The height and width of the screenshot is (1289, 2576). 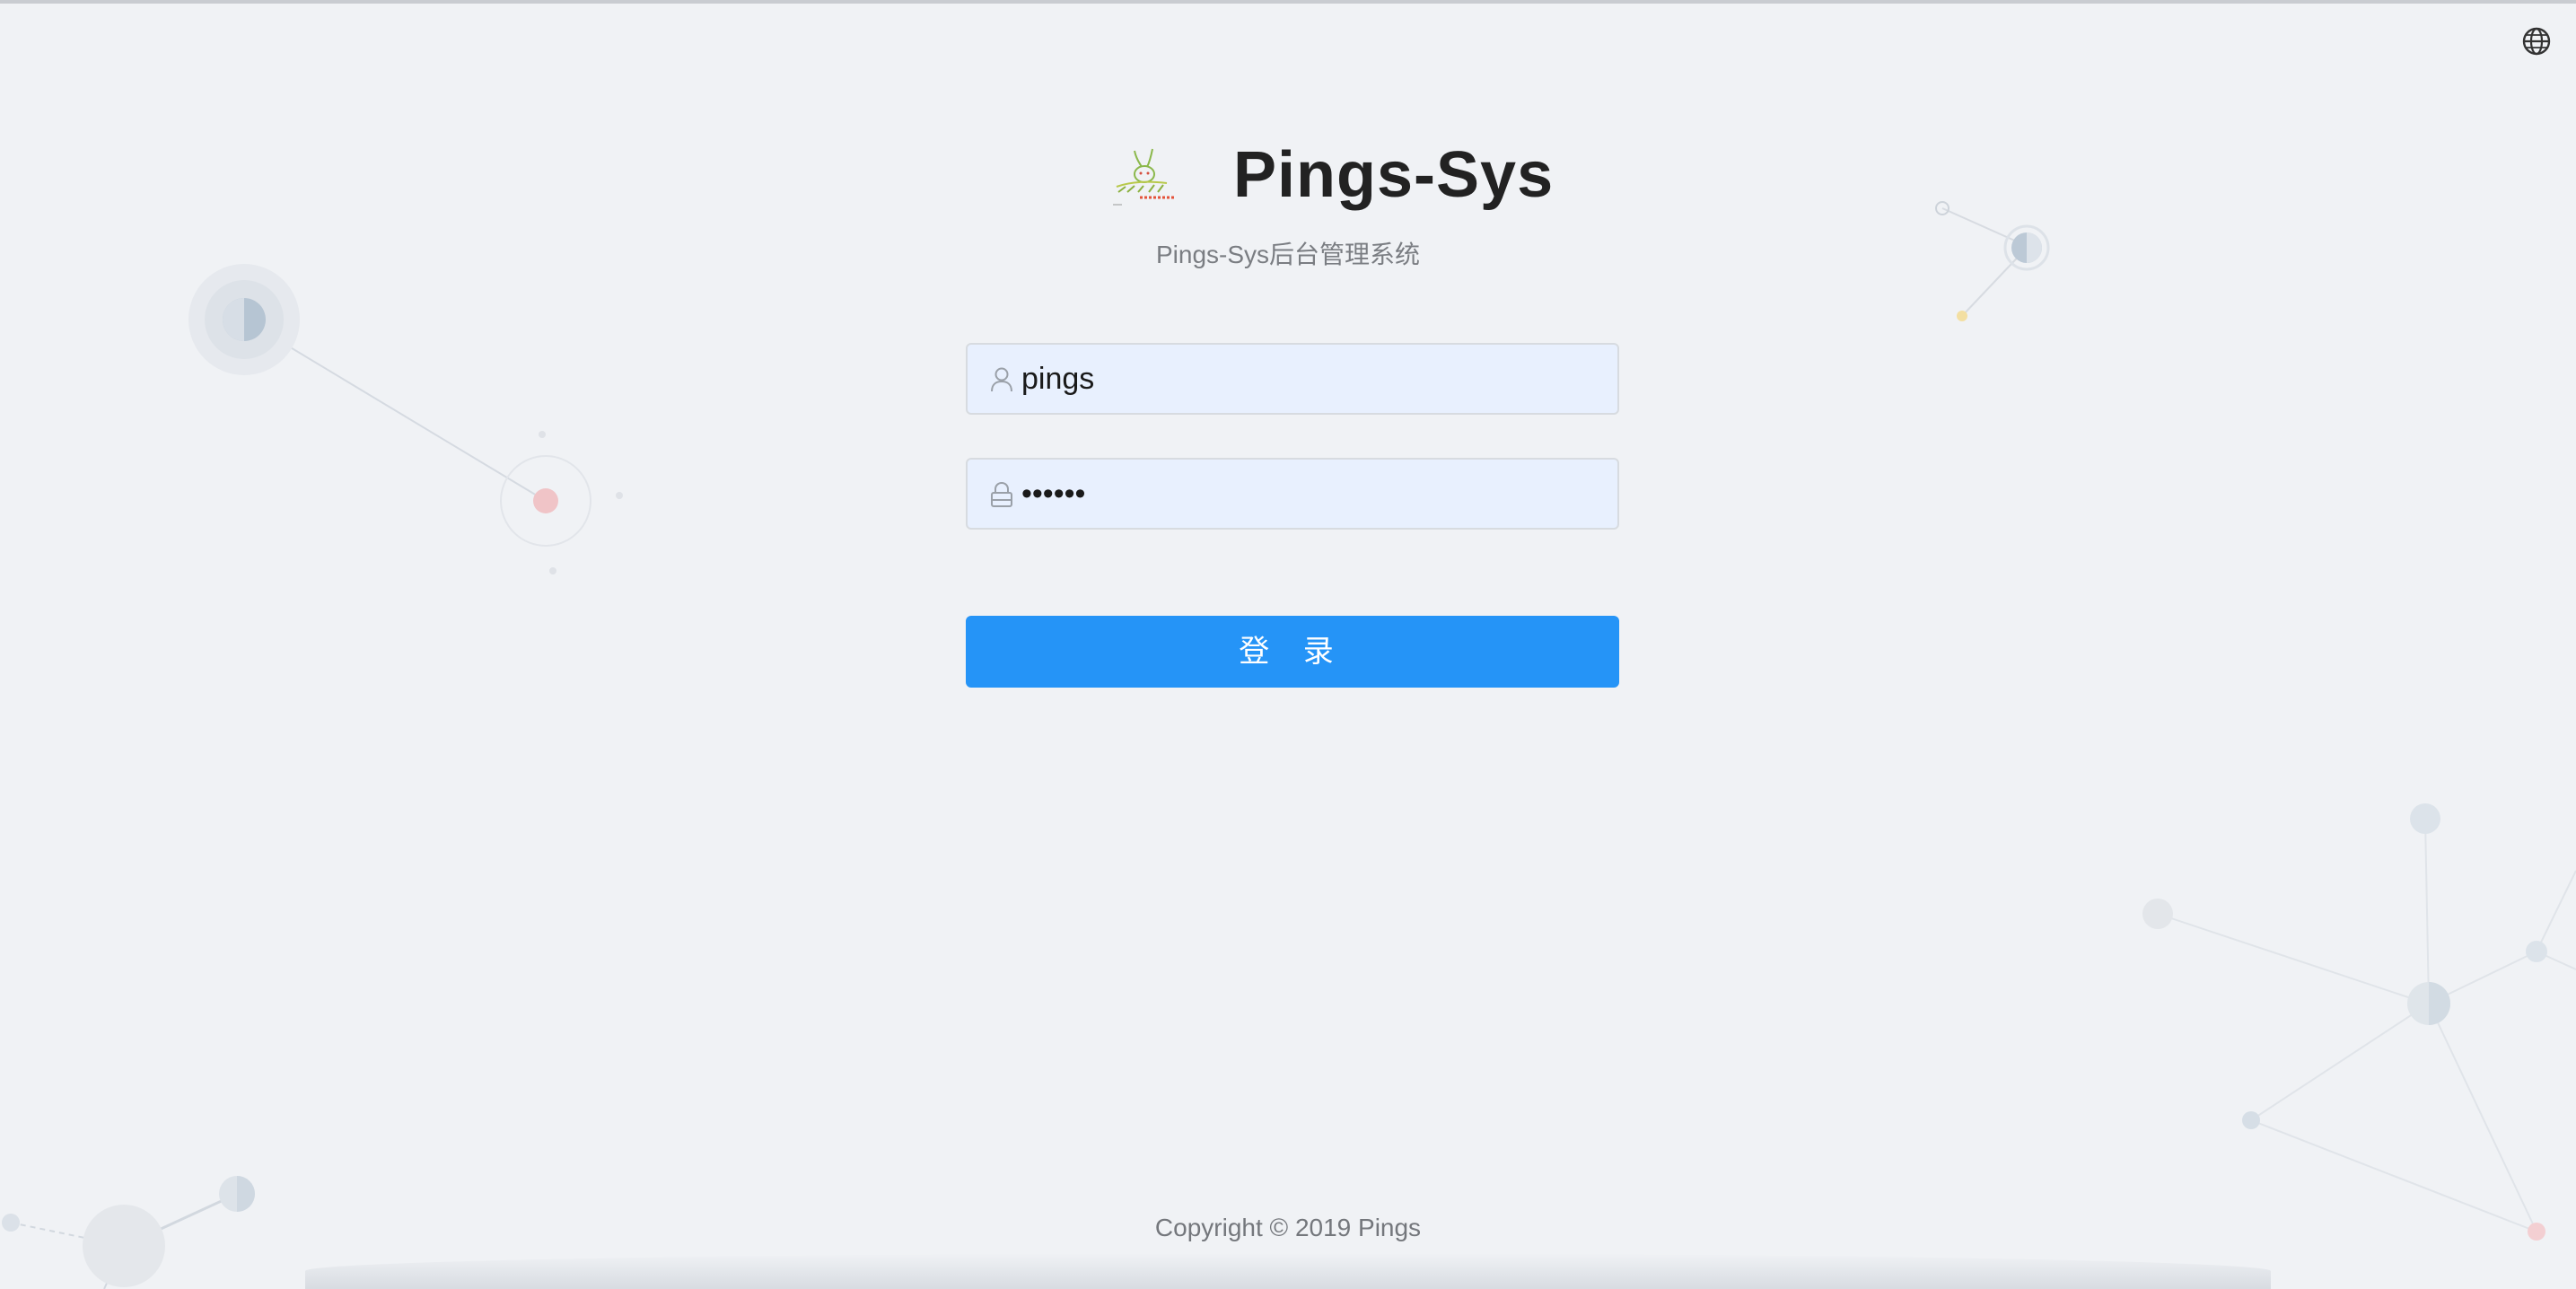 I want to click on login-button: 登 录, so click(x=1292, y=652).